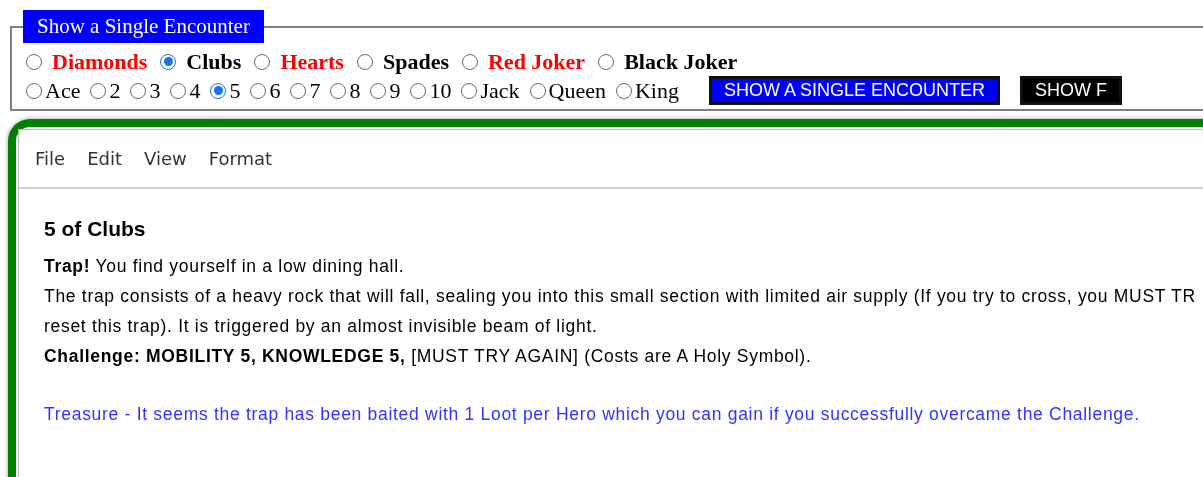  I want to click on rank-label: 3, so click(155, 90).